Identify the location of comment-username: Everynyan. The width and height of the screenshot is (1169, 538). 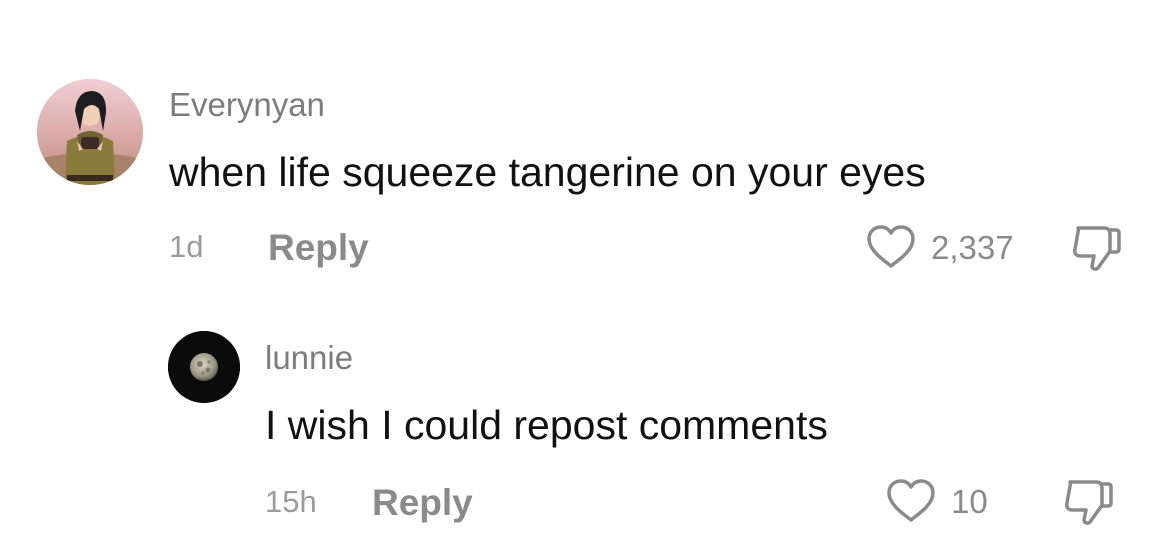
(247, 104).